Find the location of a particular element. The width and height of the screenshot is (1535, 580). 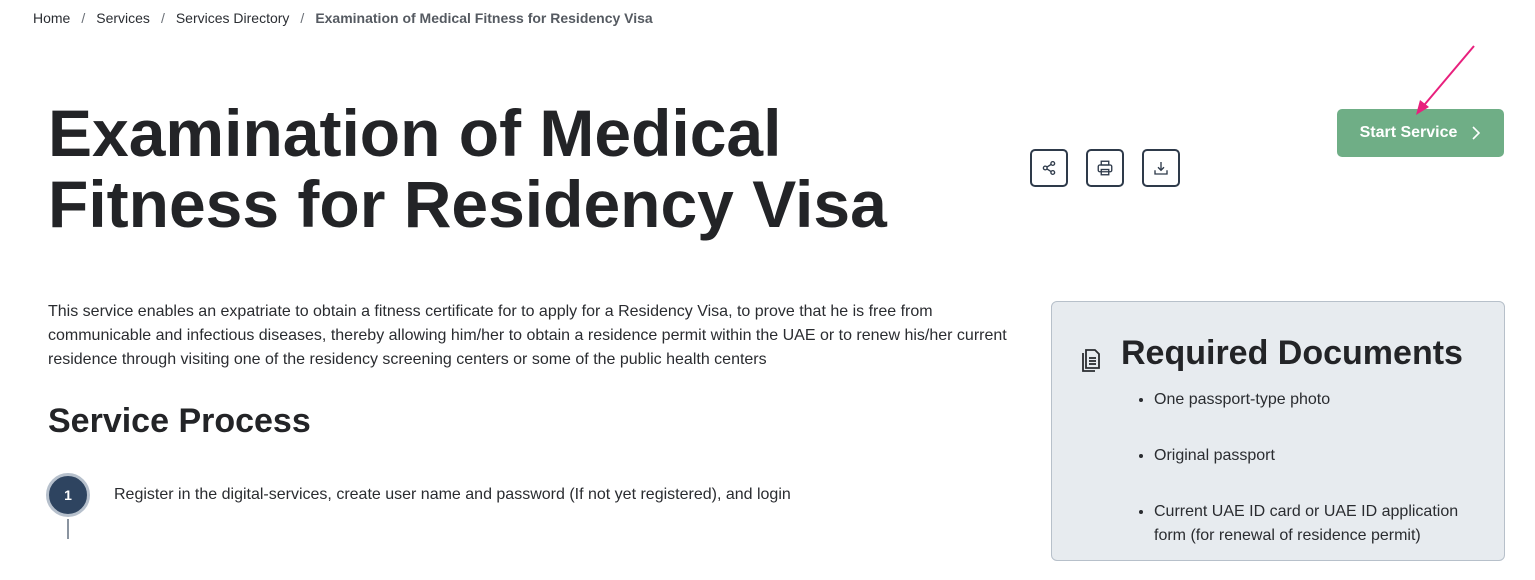

share-button is located at coordinates (1049, 168).